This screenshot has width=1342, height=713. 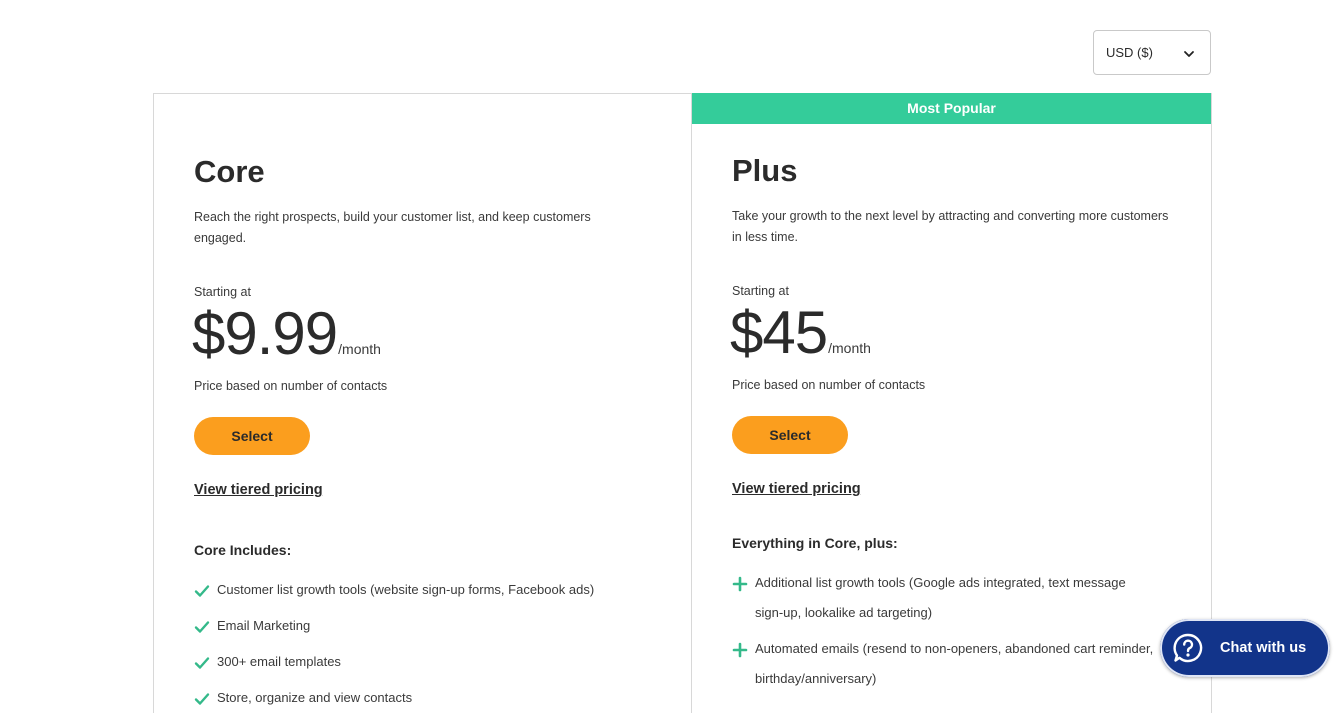 What do you see at coordinates (765, 170) in the screenshot?
I see `plan-name: Plus` at bounding box center [765, 170].